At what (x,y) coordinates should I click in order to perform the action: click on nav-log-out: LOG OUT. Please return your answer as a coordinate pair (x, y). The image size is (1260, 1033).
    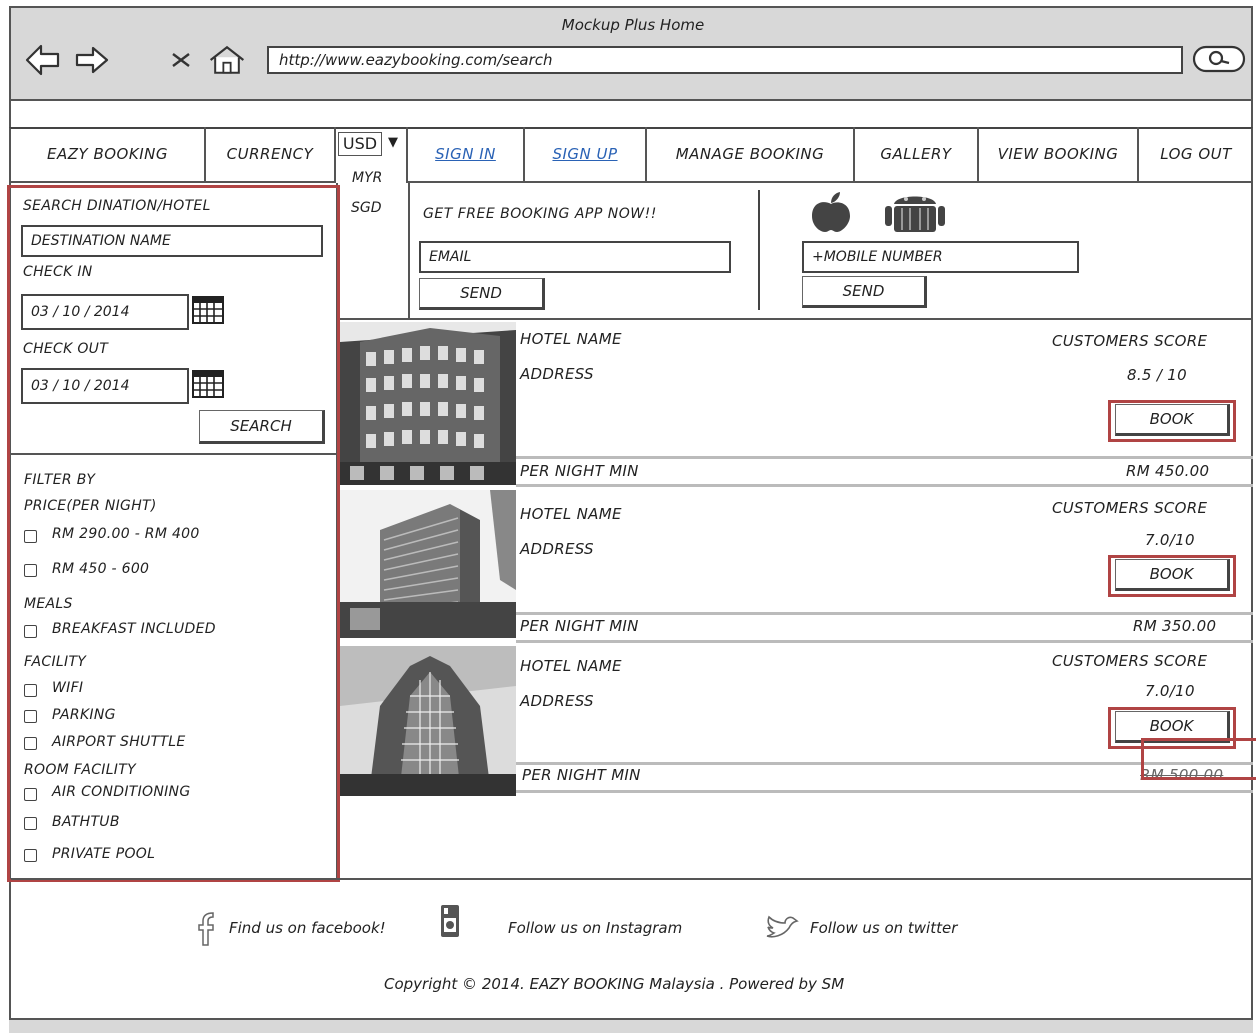
    Looking at the image, I should click on (1196, 155).